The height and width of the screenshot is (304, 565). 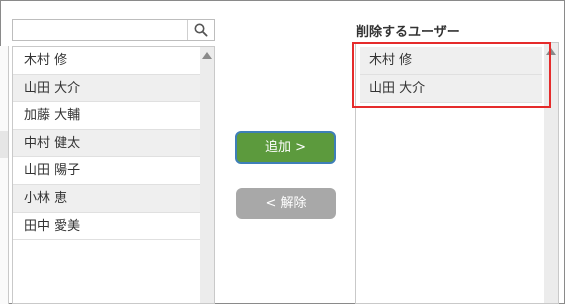 What do you see at coordinates (106, 198) in the screenshot?
I see `list-item: 小林 恵` at bounding box center [106, 198].